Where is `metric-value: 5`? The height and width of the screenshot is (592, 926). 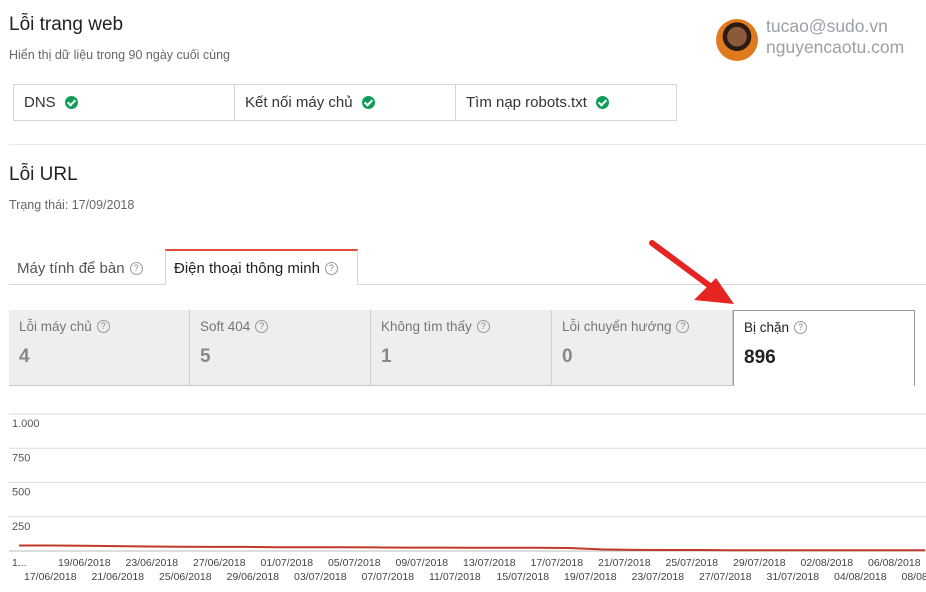 metric-value: 5 is located at coordinates (205, 356).